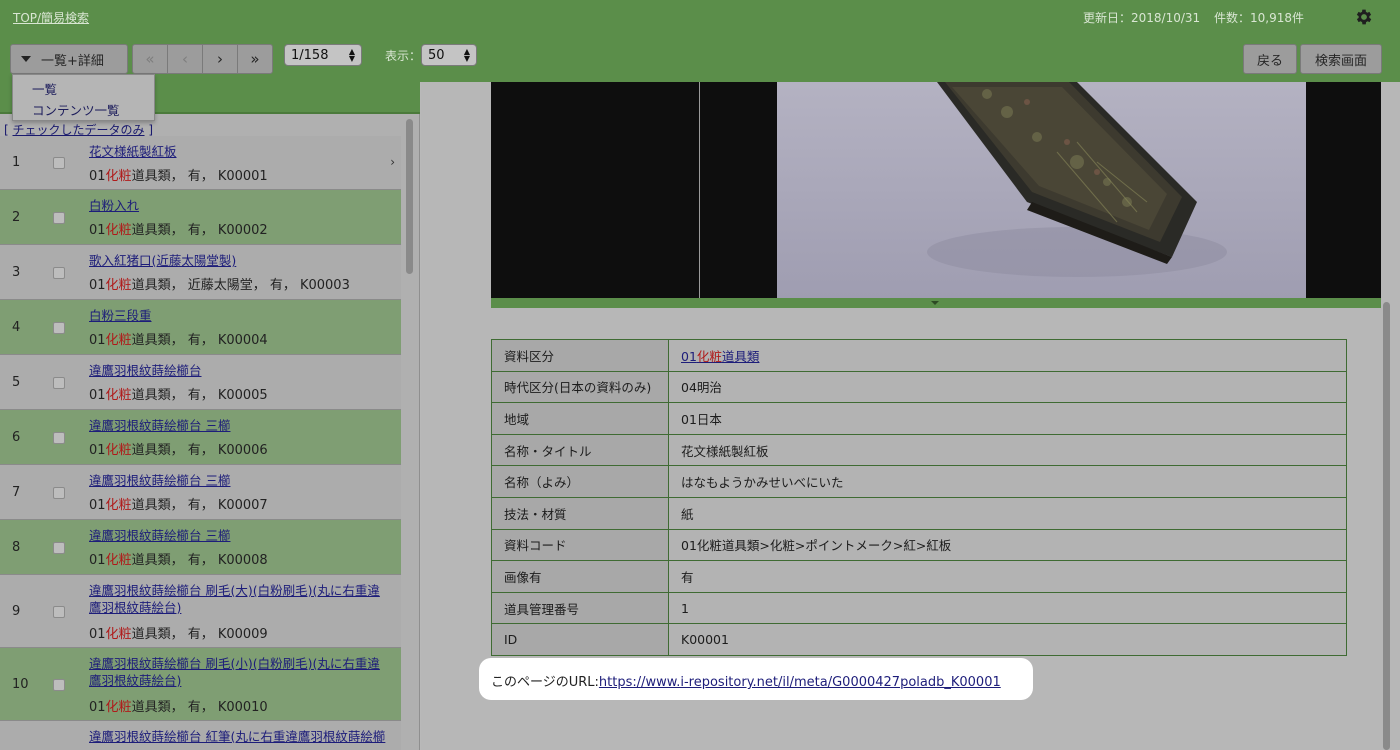 Image resolution: width=1400 pixels, height=750 pixels. What do you see at coordinates (740, 356) in the screenshot?
I see `category-link-post: 道具類` at bounding box center [740, 356].